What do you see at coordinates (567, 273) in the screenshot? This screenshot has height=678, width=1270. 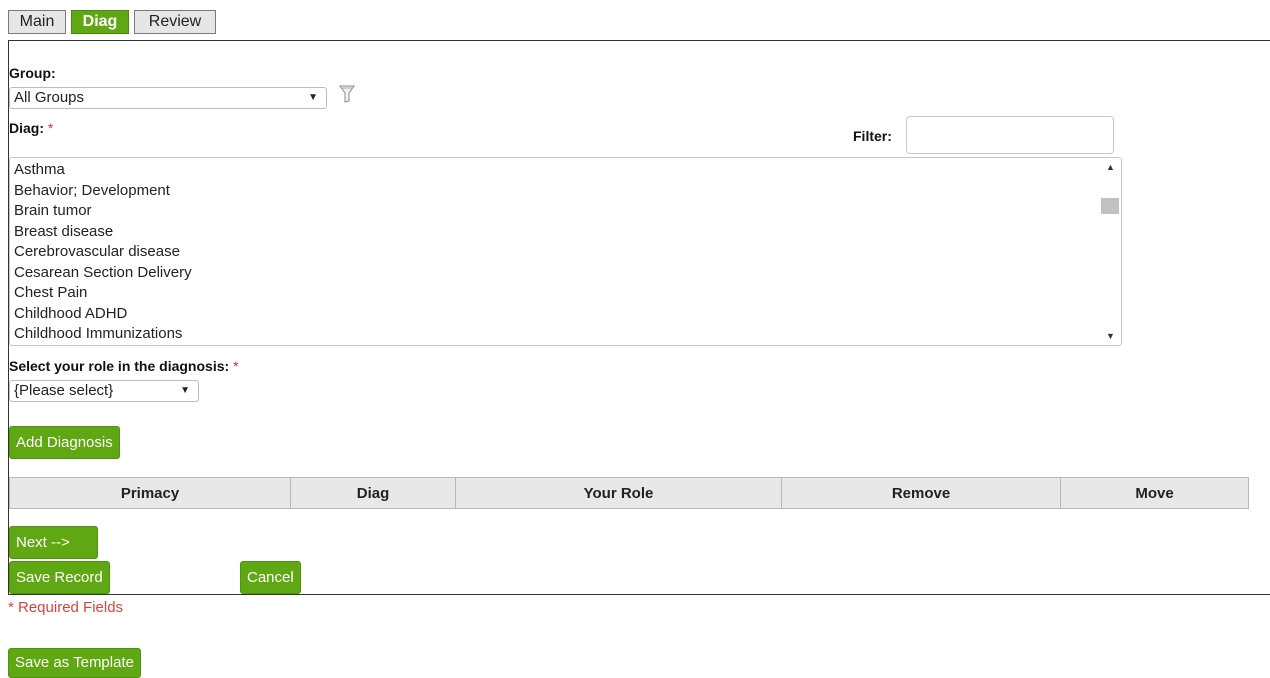 I see `list-item: Cesarean Section Delivery` at bounding box center [567, 273].